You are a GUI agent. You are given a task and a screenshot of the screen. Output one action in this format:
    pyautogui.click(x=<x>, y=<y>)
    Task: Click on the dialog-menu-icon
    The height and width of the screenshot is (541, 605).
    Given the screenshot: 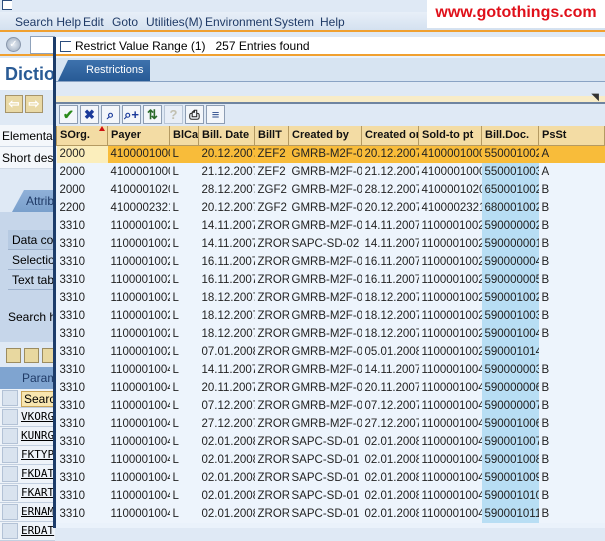 What is the action you would take?
    pyautogui.click(x=65, y=46)
    